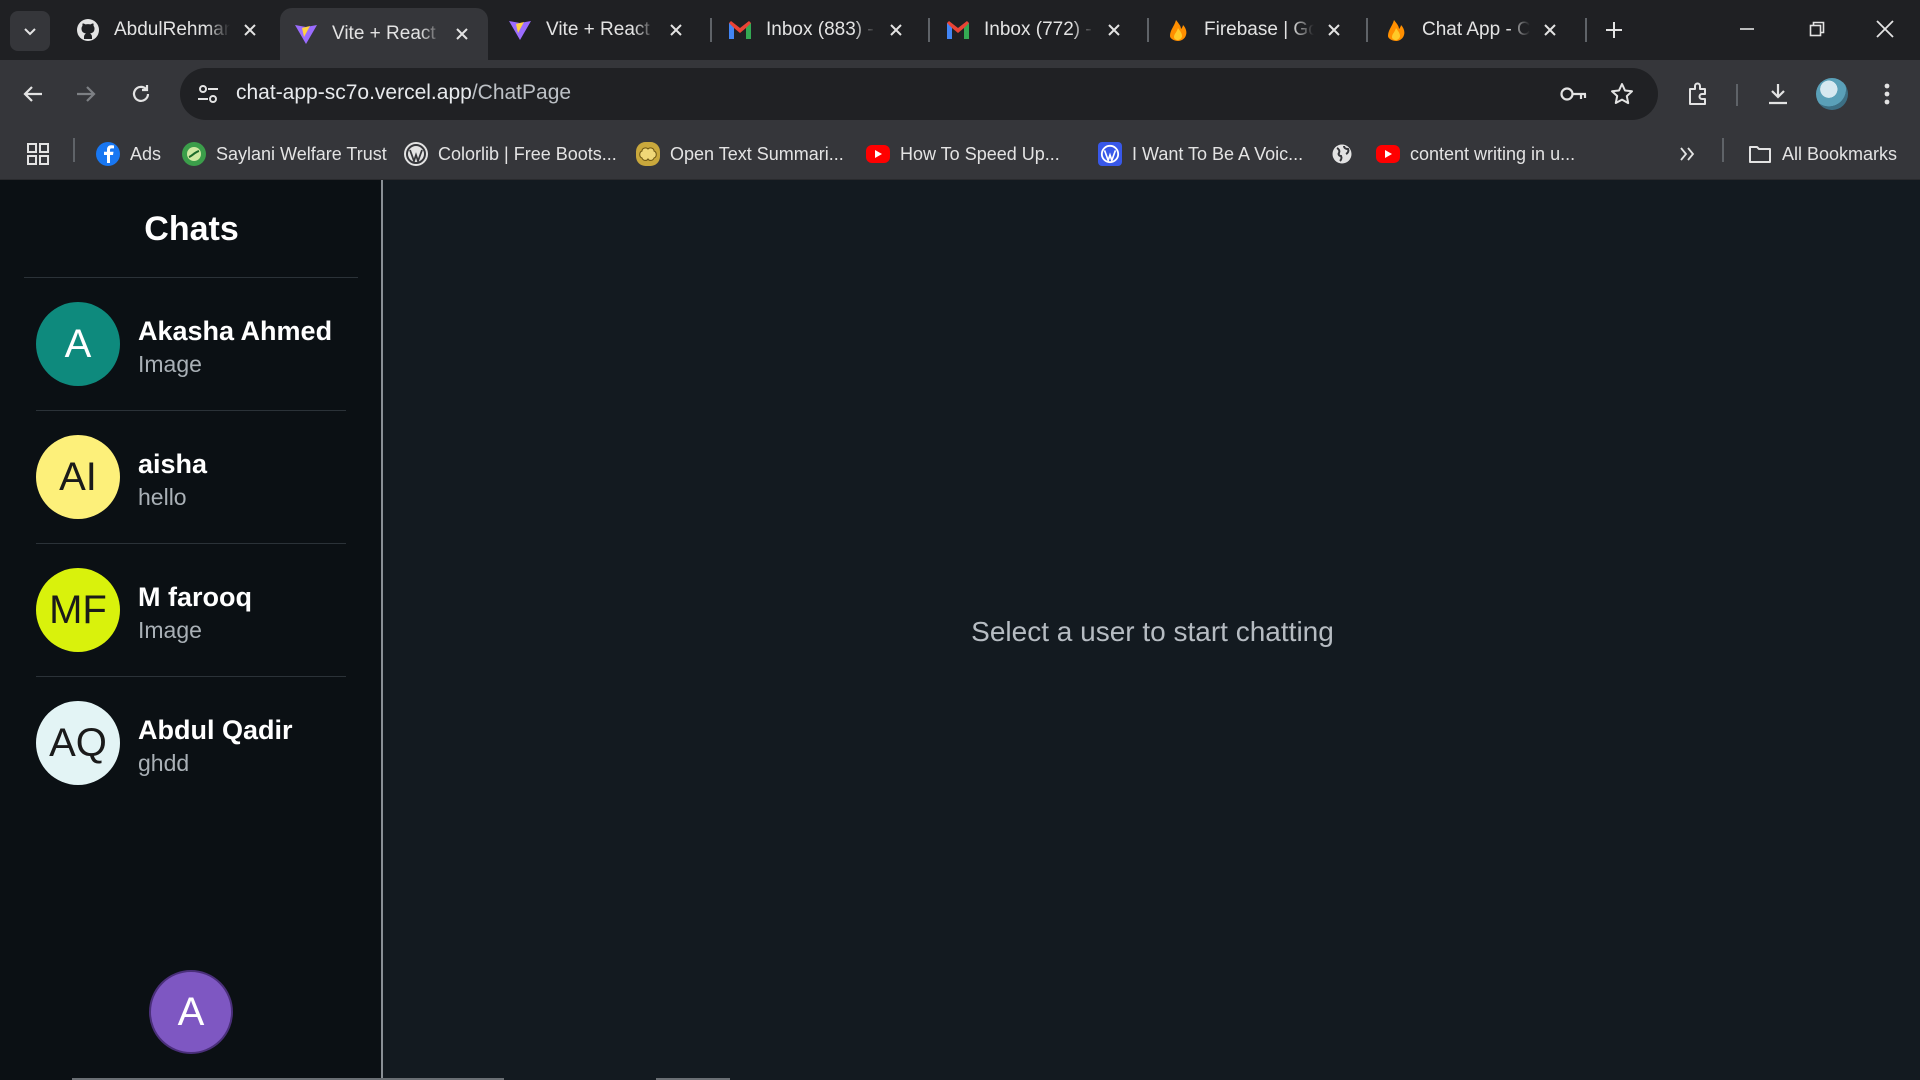 Image resolution: width=1920 pixels, height=1080 pixels. I want to click on restore-icon, so click(1817, 29).